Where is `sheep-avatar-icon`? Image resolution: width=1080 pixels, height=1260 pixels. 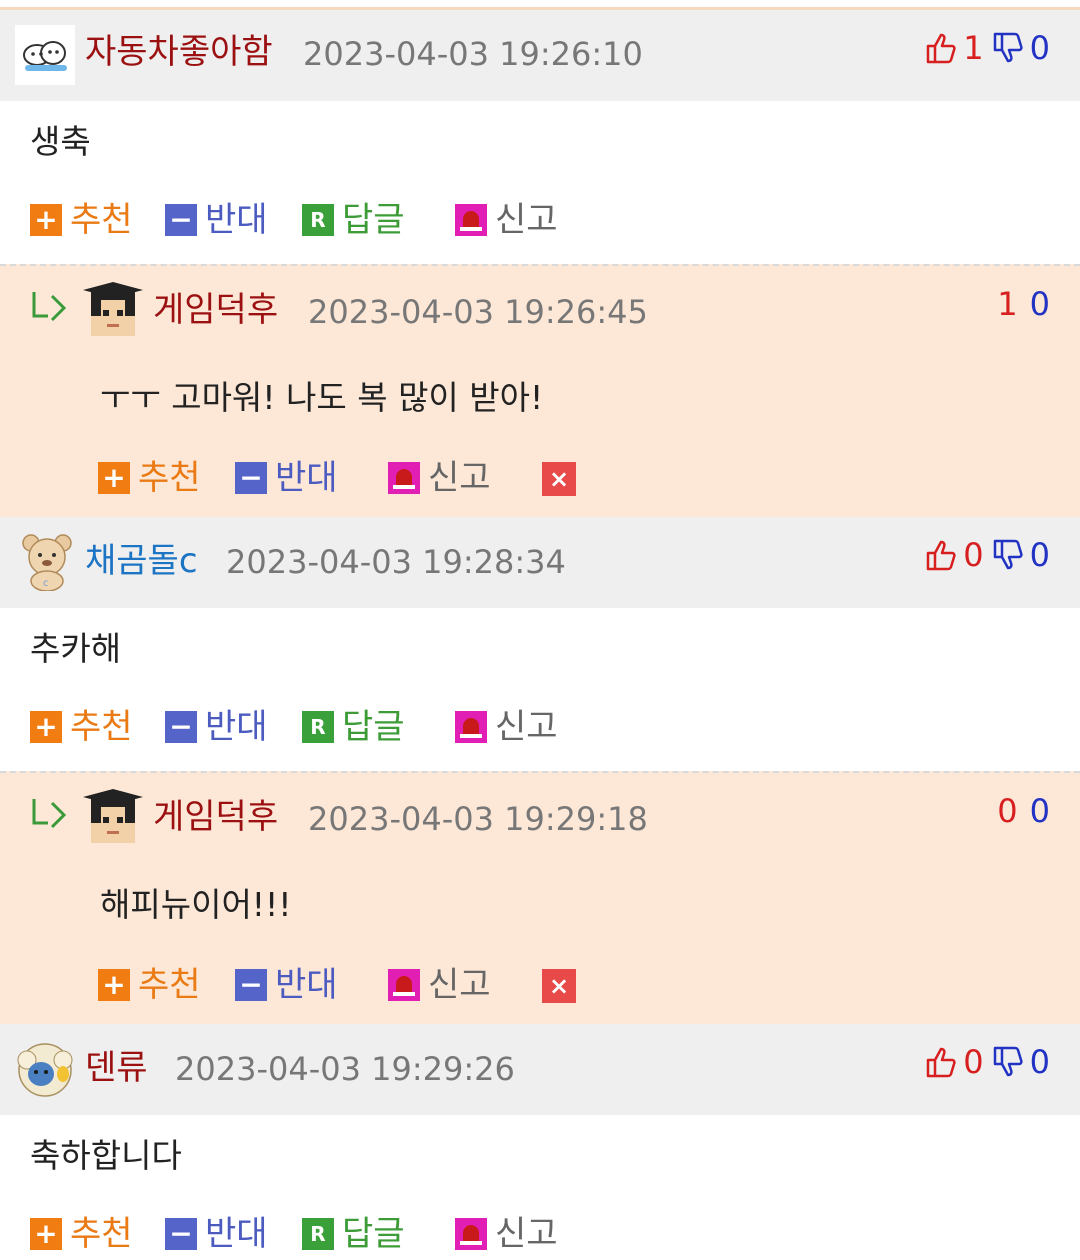
sheep-avatar-icon is located at coordinates (45, 1070).